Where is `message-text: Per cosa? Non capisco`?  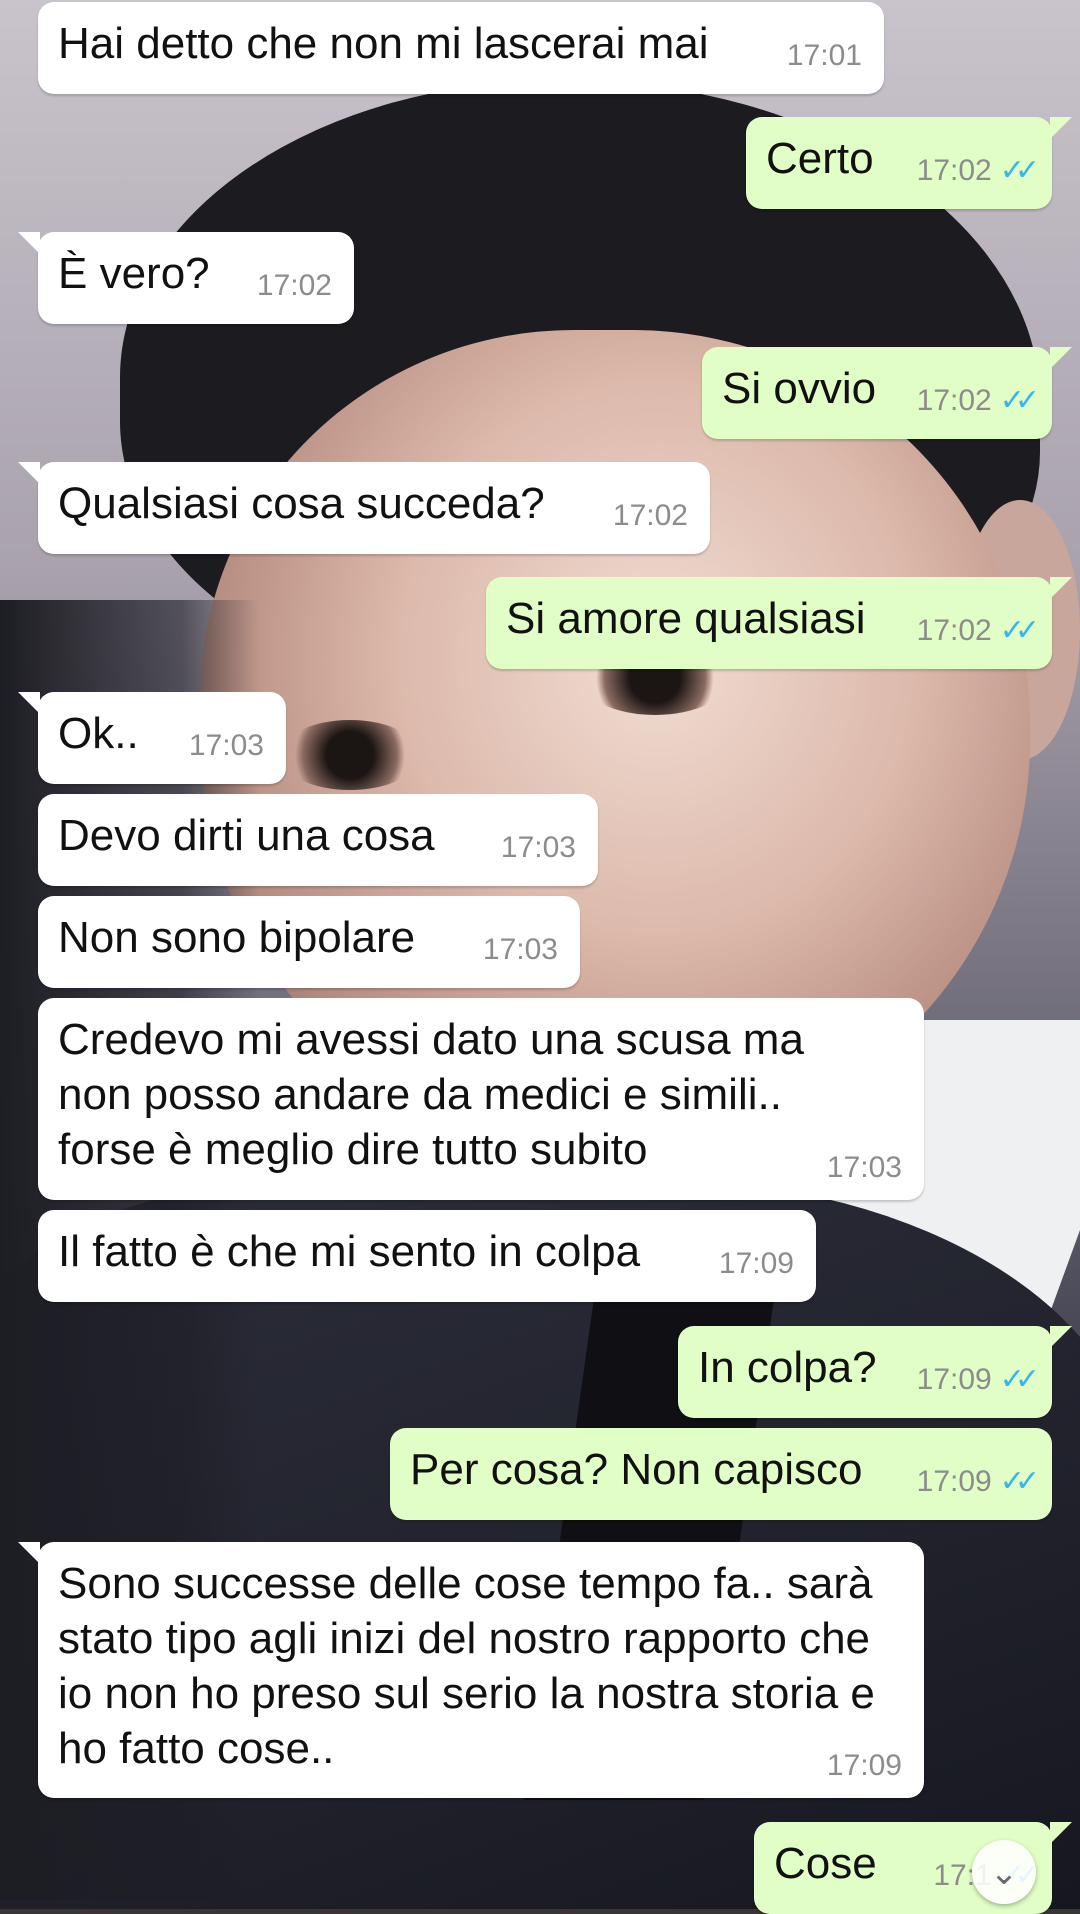
message-text: Per cosa? Non capisco is located at coordinates (636, 1469).